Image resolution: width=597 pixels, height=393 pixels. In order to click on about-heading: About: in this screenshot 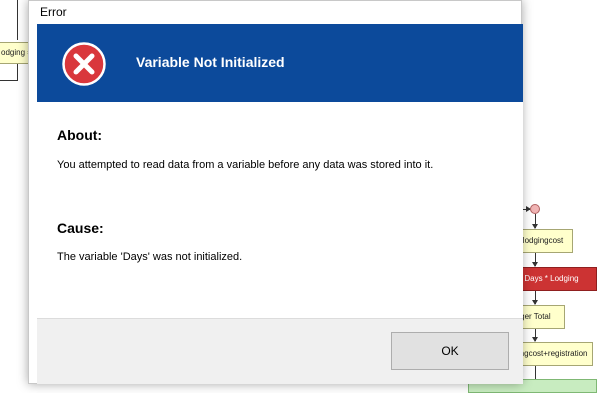, I will do `click(80, 135)`.